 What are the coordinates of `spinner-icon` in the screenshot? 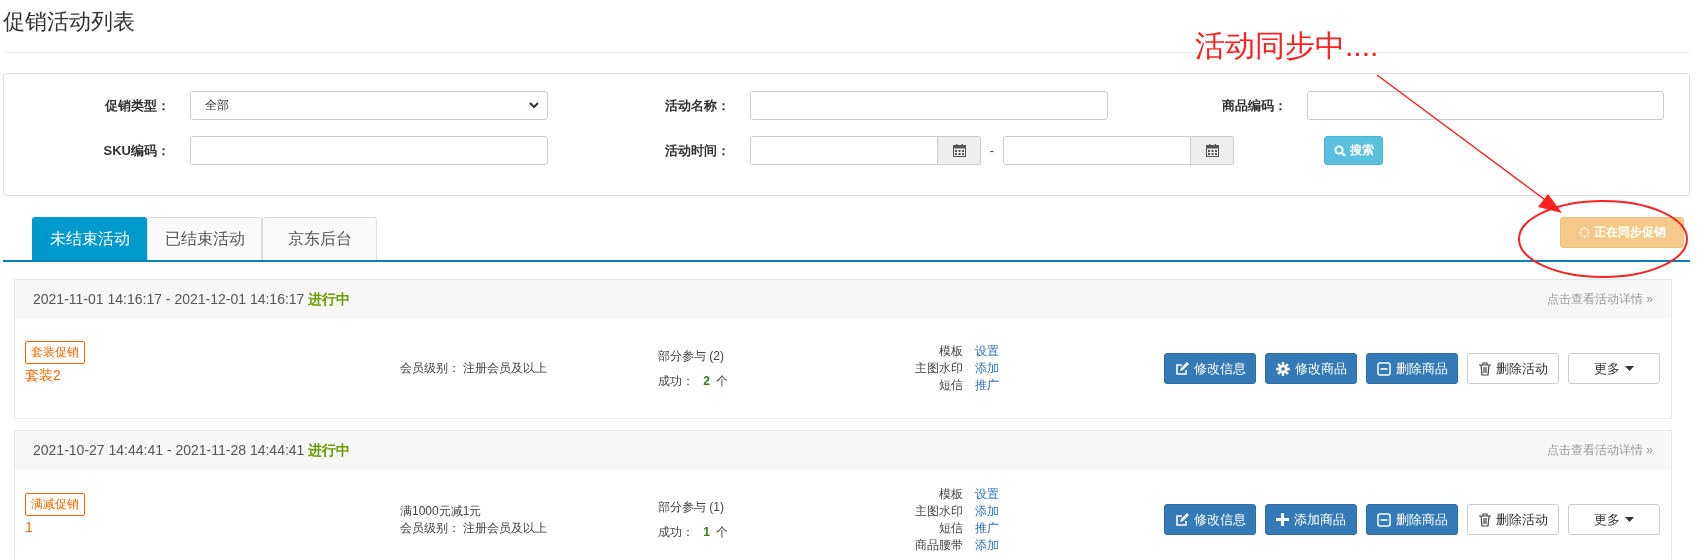 It's located at (1584, 232).